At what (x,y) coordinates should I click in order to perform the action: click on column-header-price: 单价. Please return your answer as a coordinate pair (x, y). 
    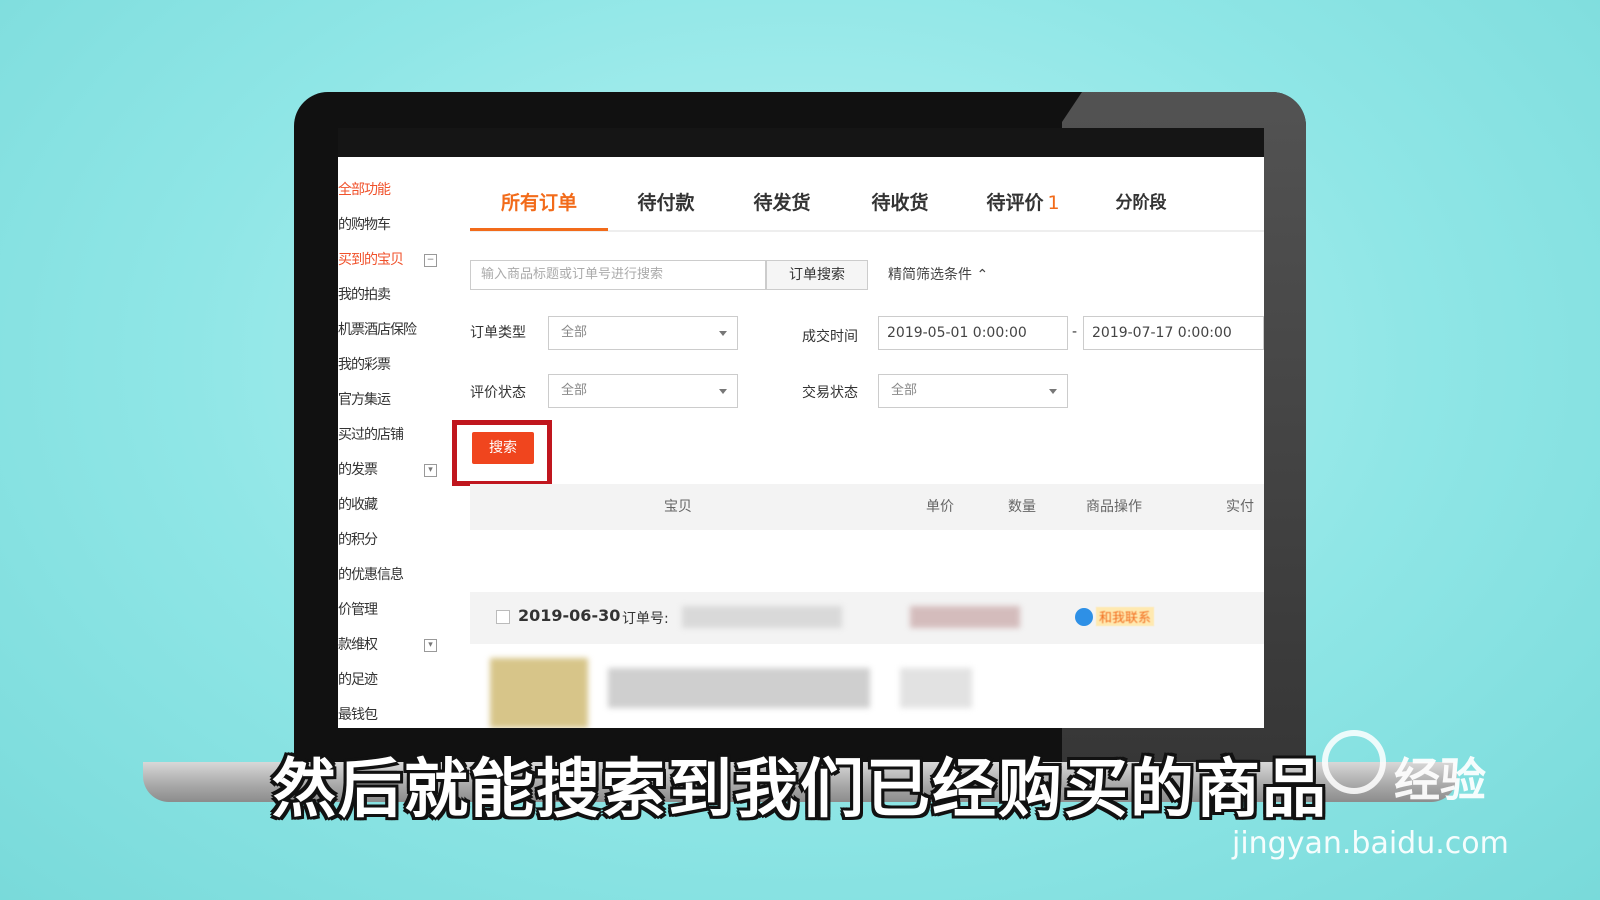
    Looking at the image, I should click on (940, 507).